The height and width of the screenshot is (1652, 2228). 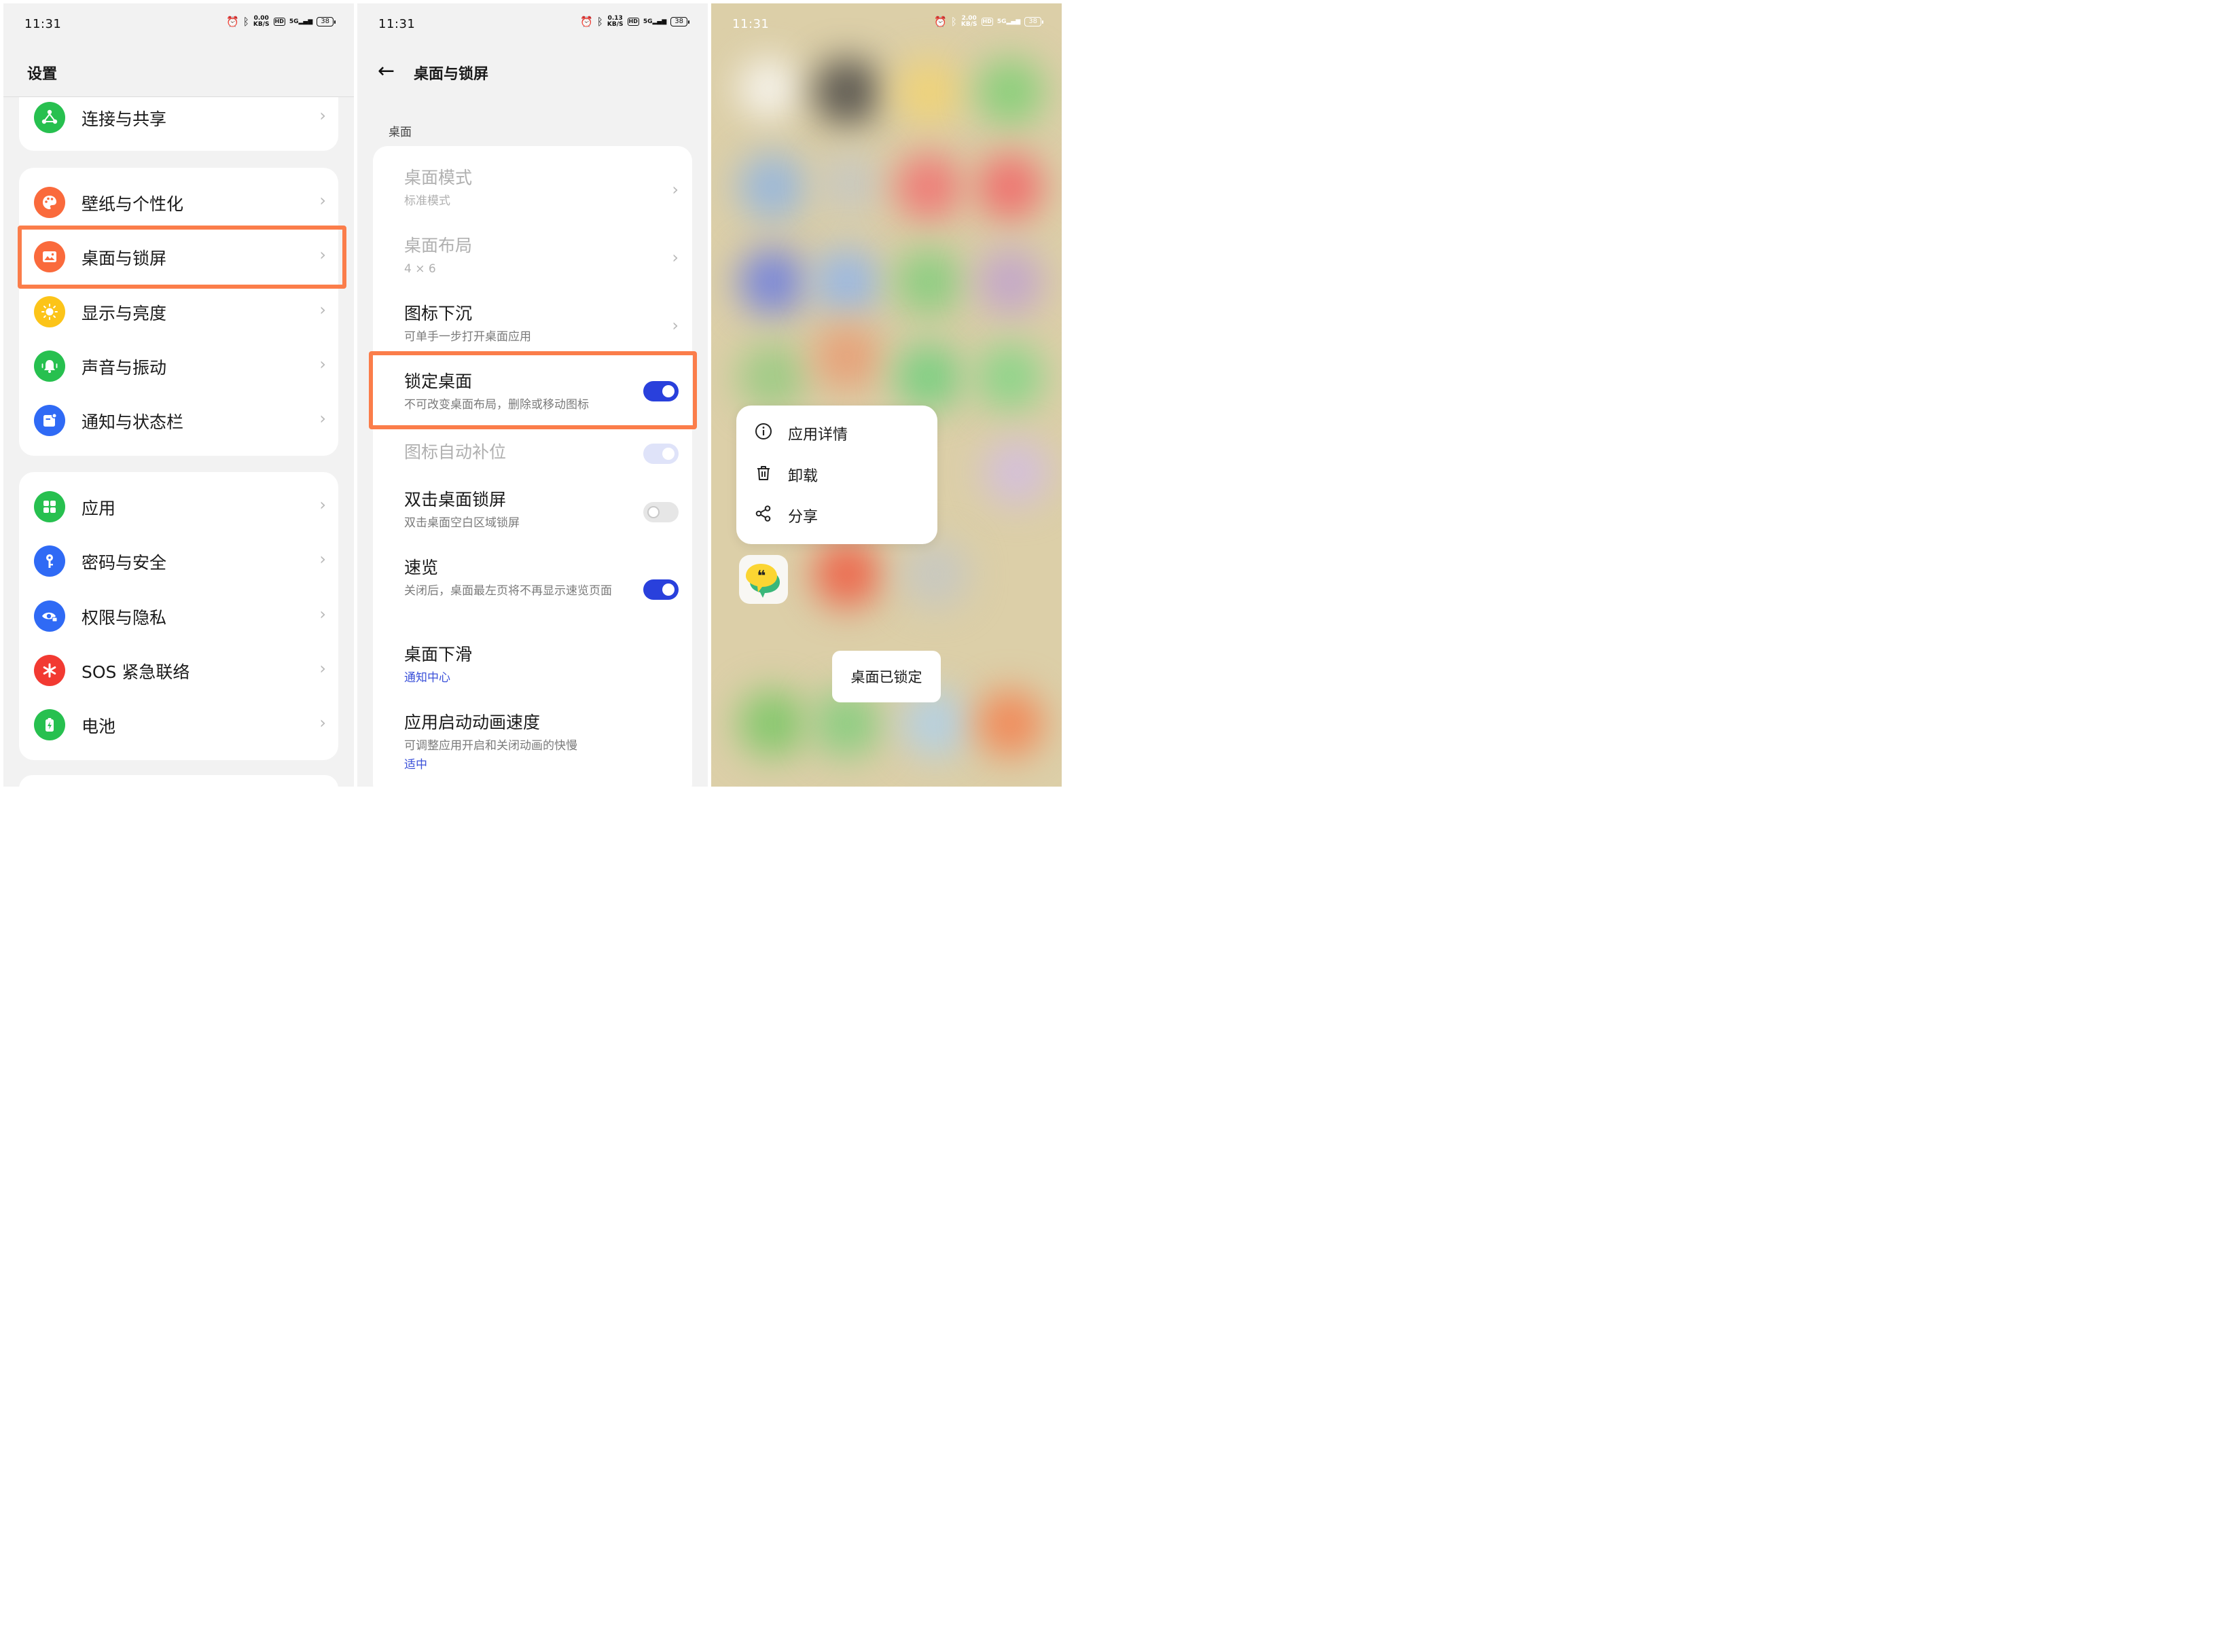 I want to click on menu-item-app-info: 应用详情, so click(x=801, y=434).